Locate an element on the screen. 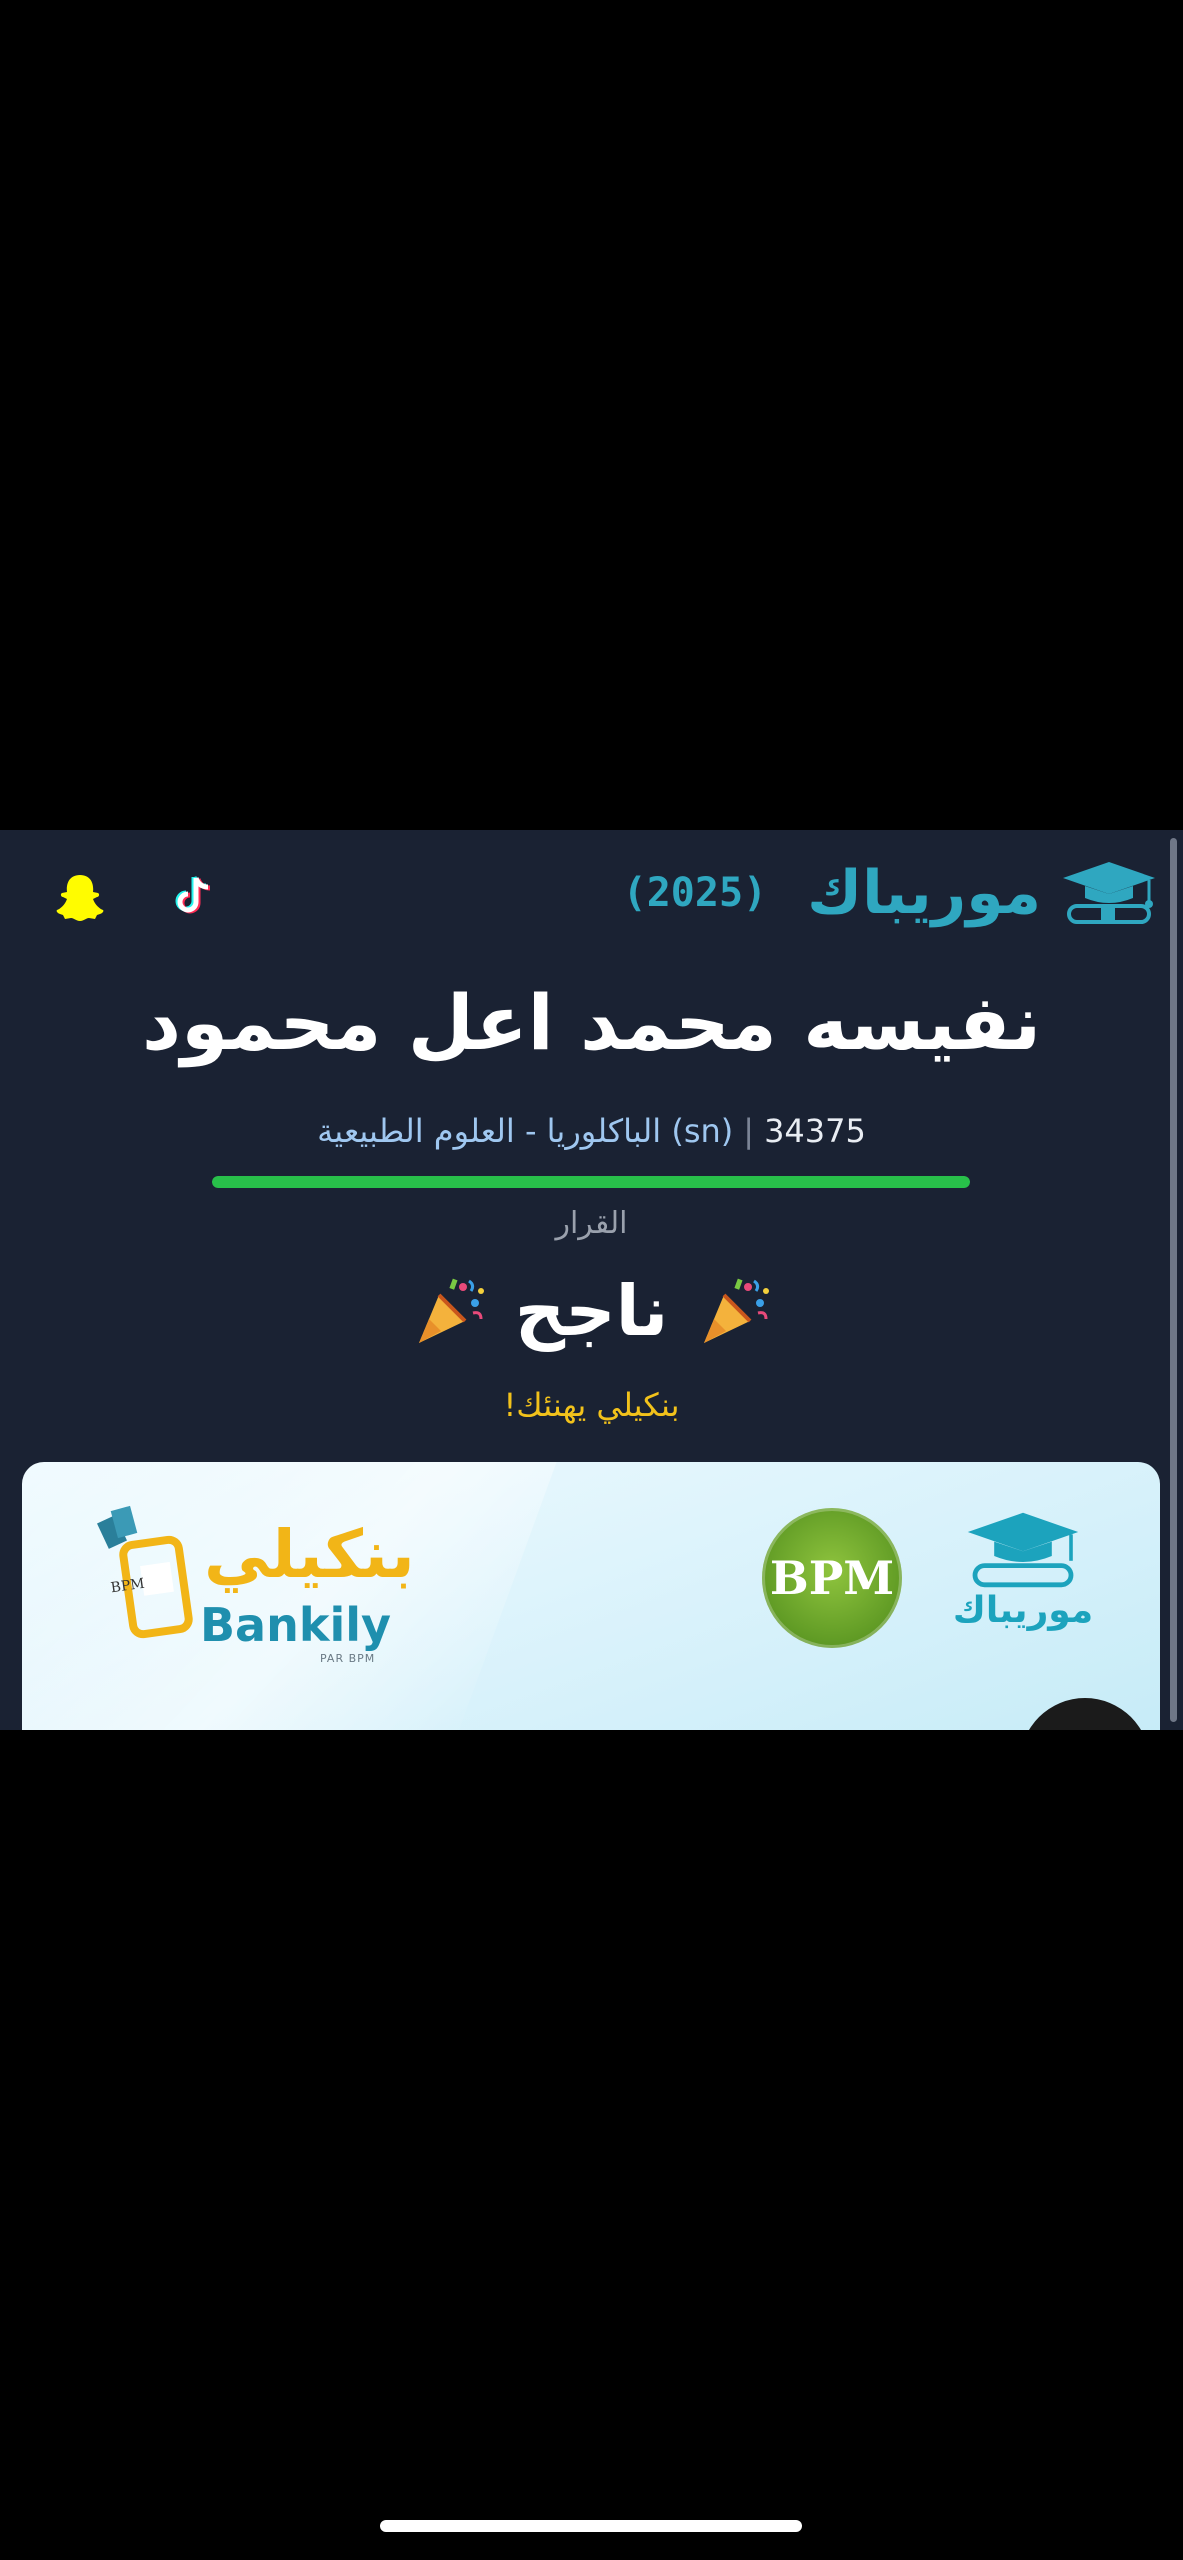  student-meta: الباكلوريا - العلوم الطبيعية (sn) | 34375 is located at coordinates (591, 1131).